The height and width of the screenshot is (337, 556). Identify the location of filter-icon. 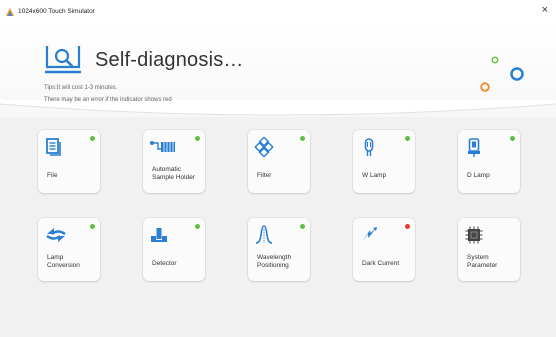
(264, 147).